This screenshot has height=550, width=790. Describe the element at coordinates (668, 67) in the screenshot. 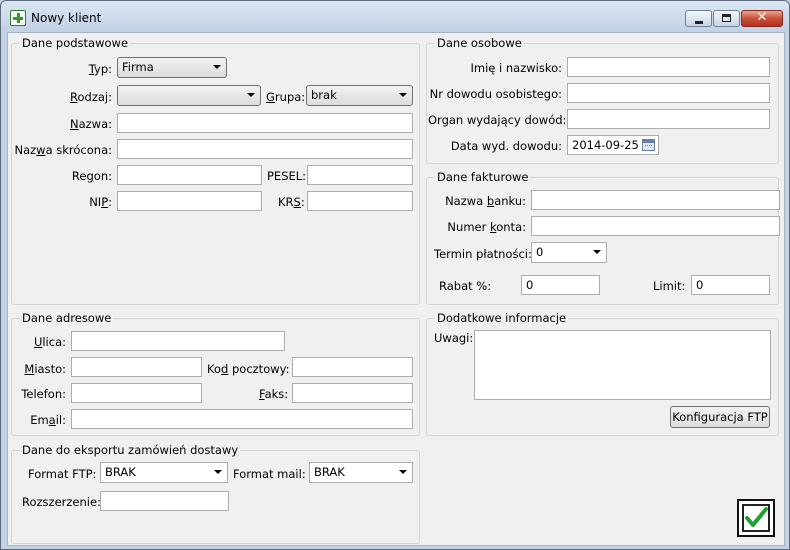

I see `full-name-field` at that location.